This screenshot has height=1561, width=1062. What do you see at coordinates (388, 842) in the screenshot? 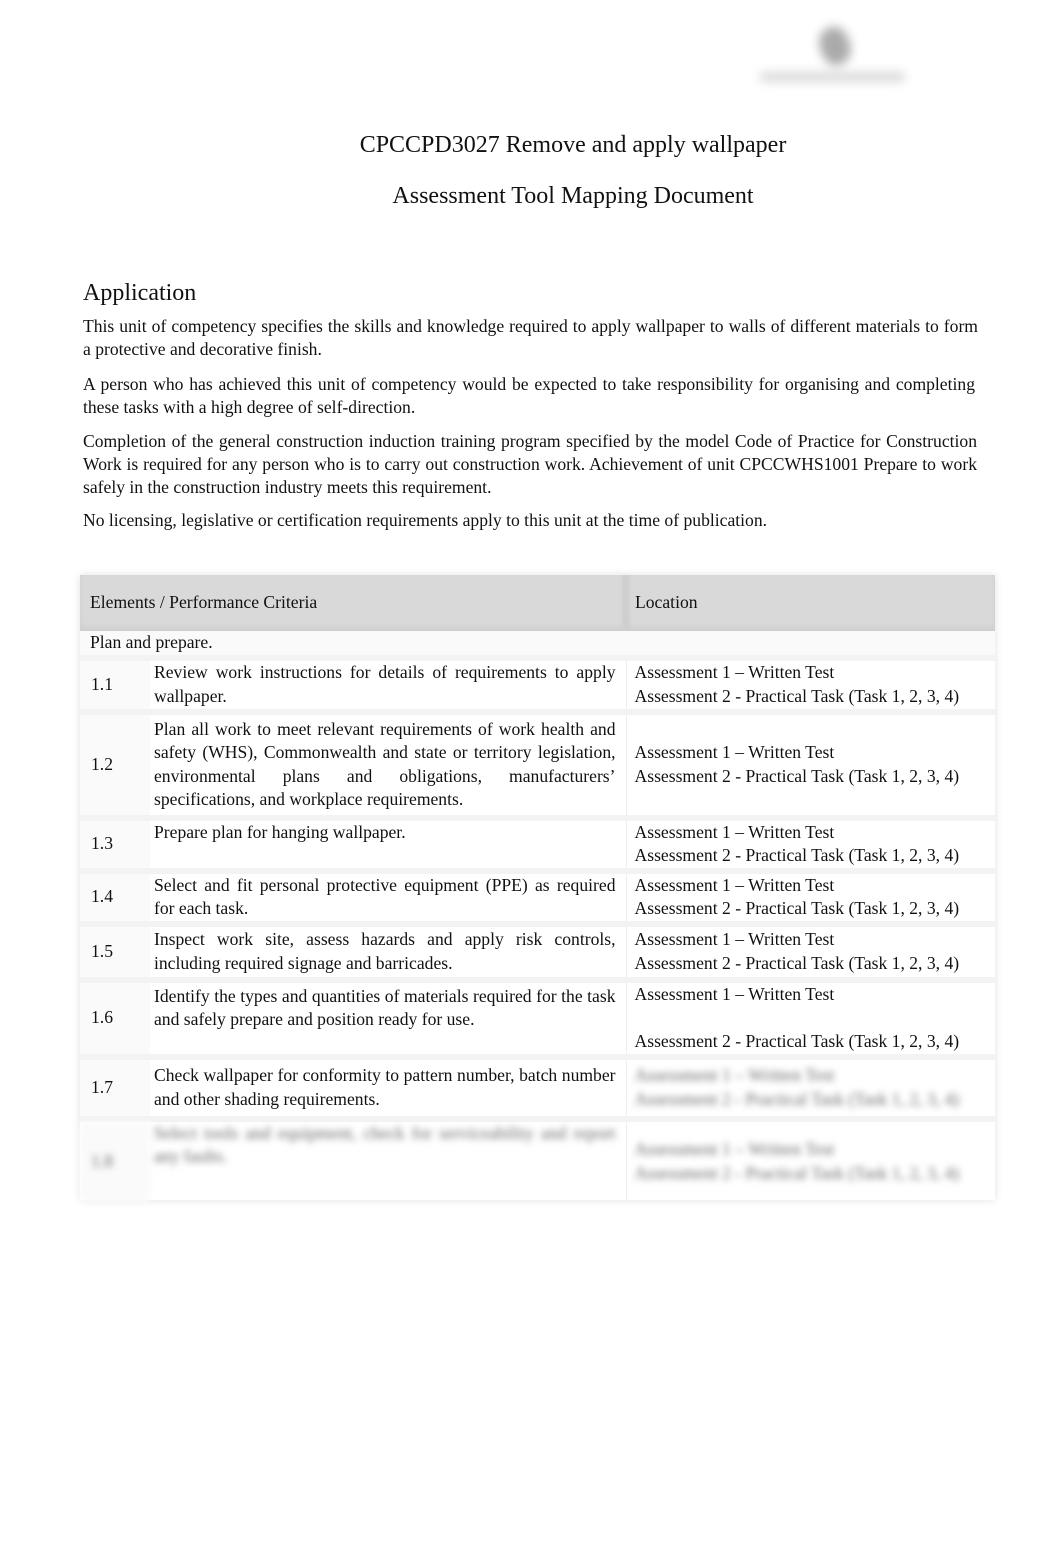
I see `criteria-description: Prepare plan for hanging wallpaper.` at bounding box center [388, 842].